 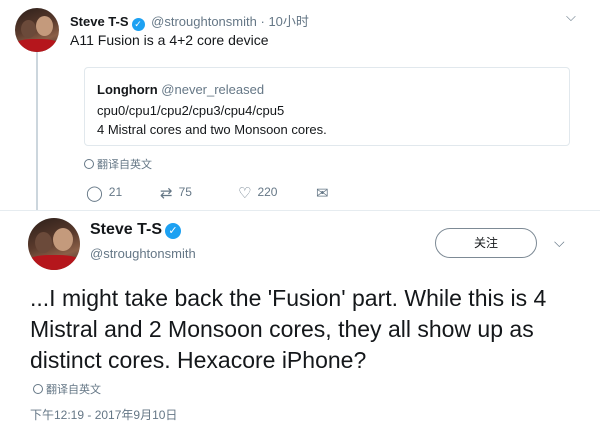 I want to click on quoted-tweet-header: Longhorn @never_released, so click(x=180, y=89).